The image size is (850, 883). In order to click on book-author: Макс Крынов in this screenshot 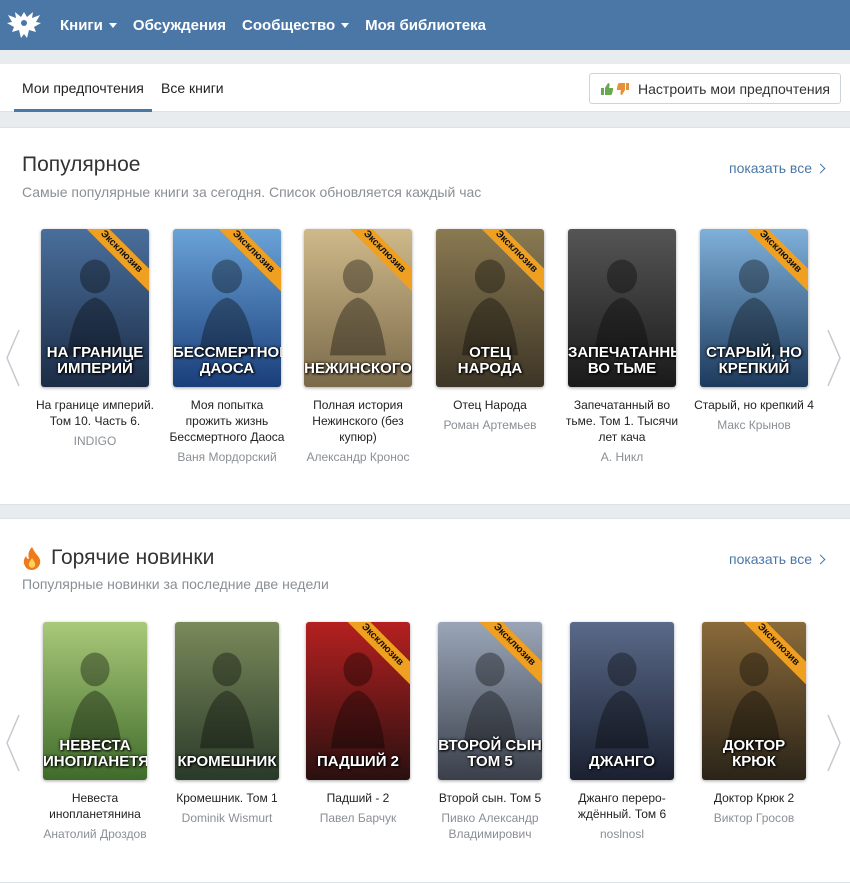, I will do `click(754, 425)`.